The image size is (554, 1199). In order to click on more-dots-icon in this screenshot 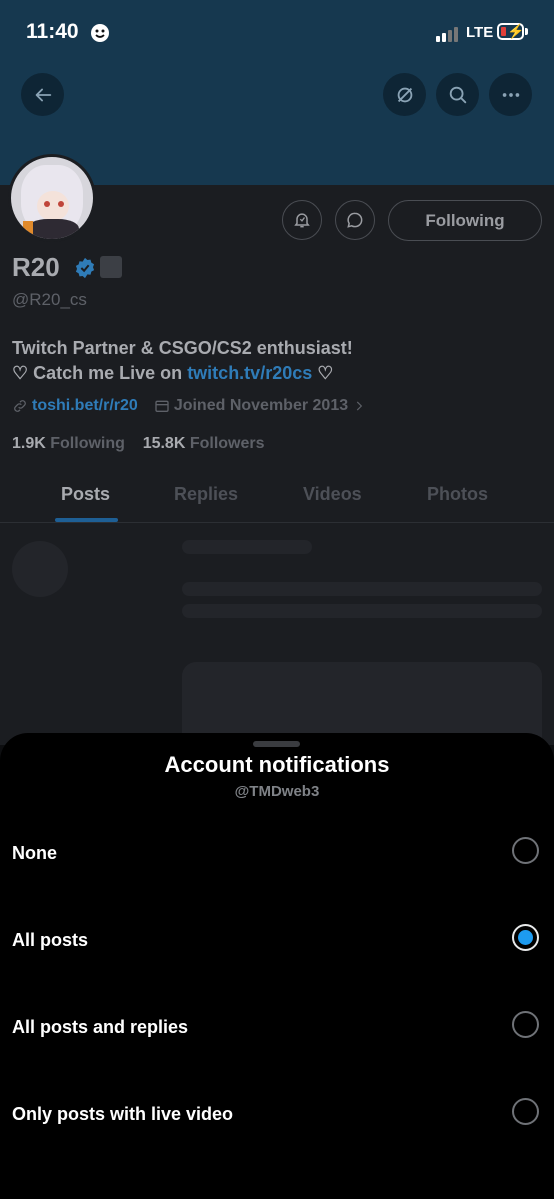, I will do `click(510, 94)`.